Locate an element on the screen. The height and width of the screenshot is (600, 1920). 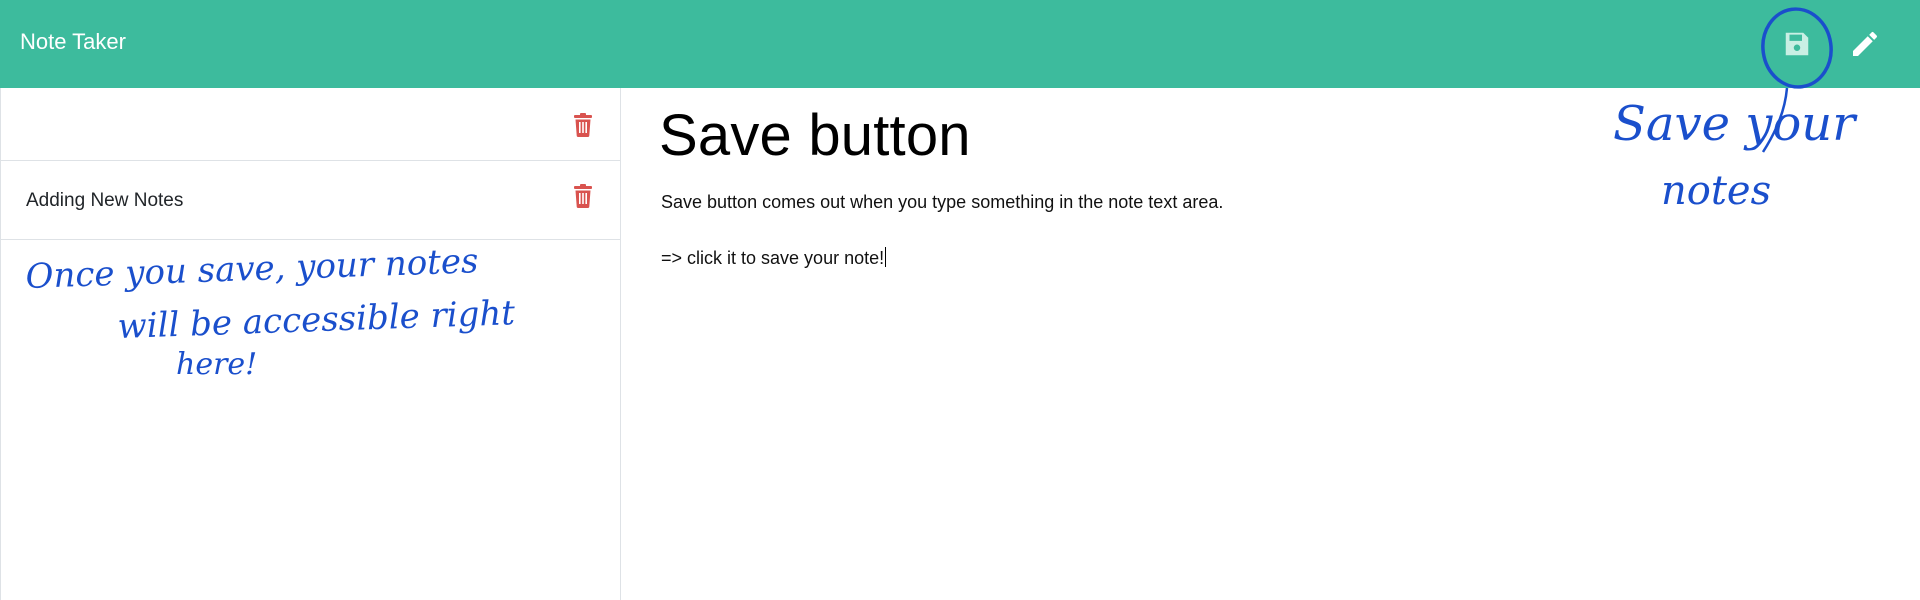
app-title: Note Taker is located at coordinates (73, 42).